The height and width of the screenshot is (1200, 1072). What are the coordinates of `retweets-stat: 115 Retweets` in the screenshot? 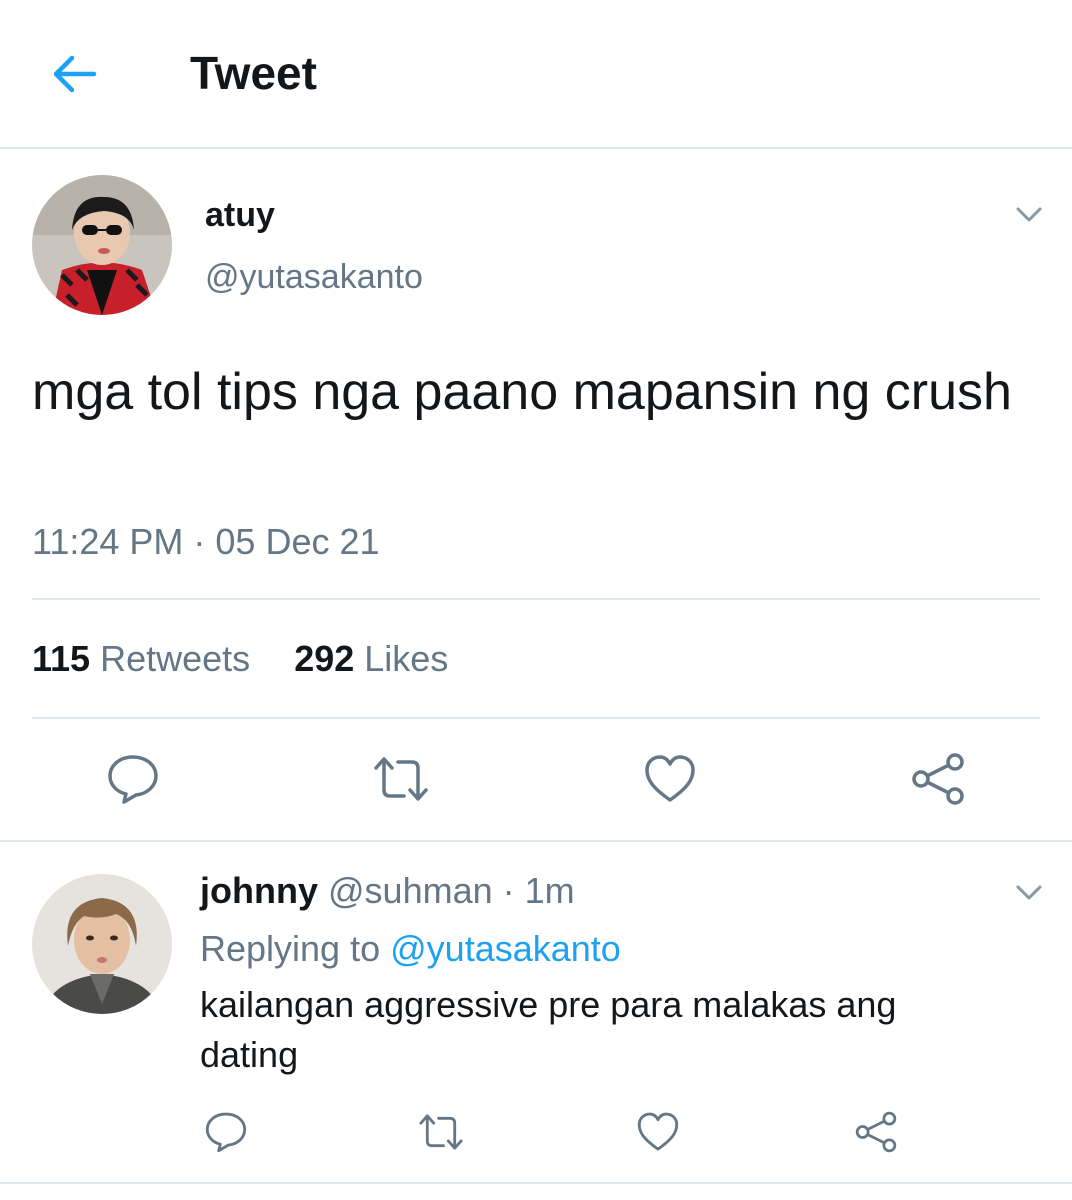 It's located at (141, 659).